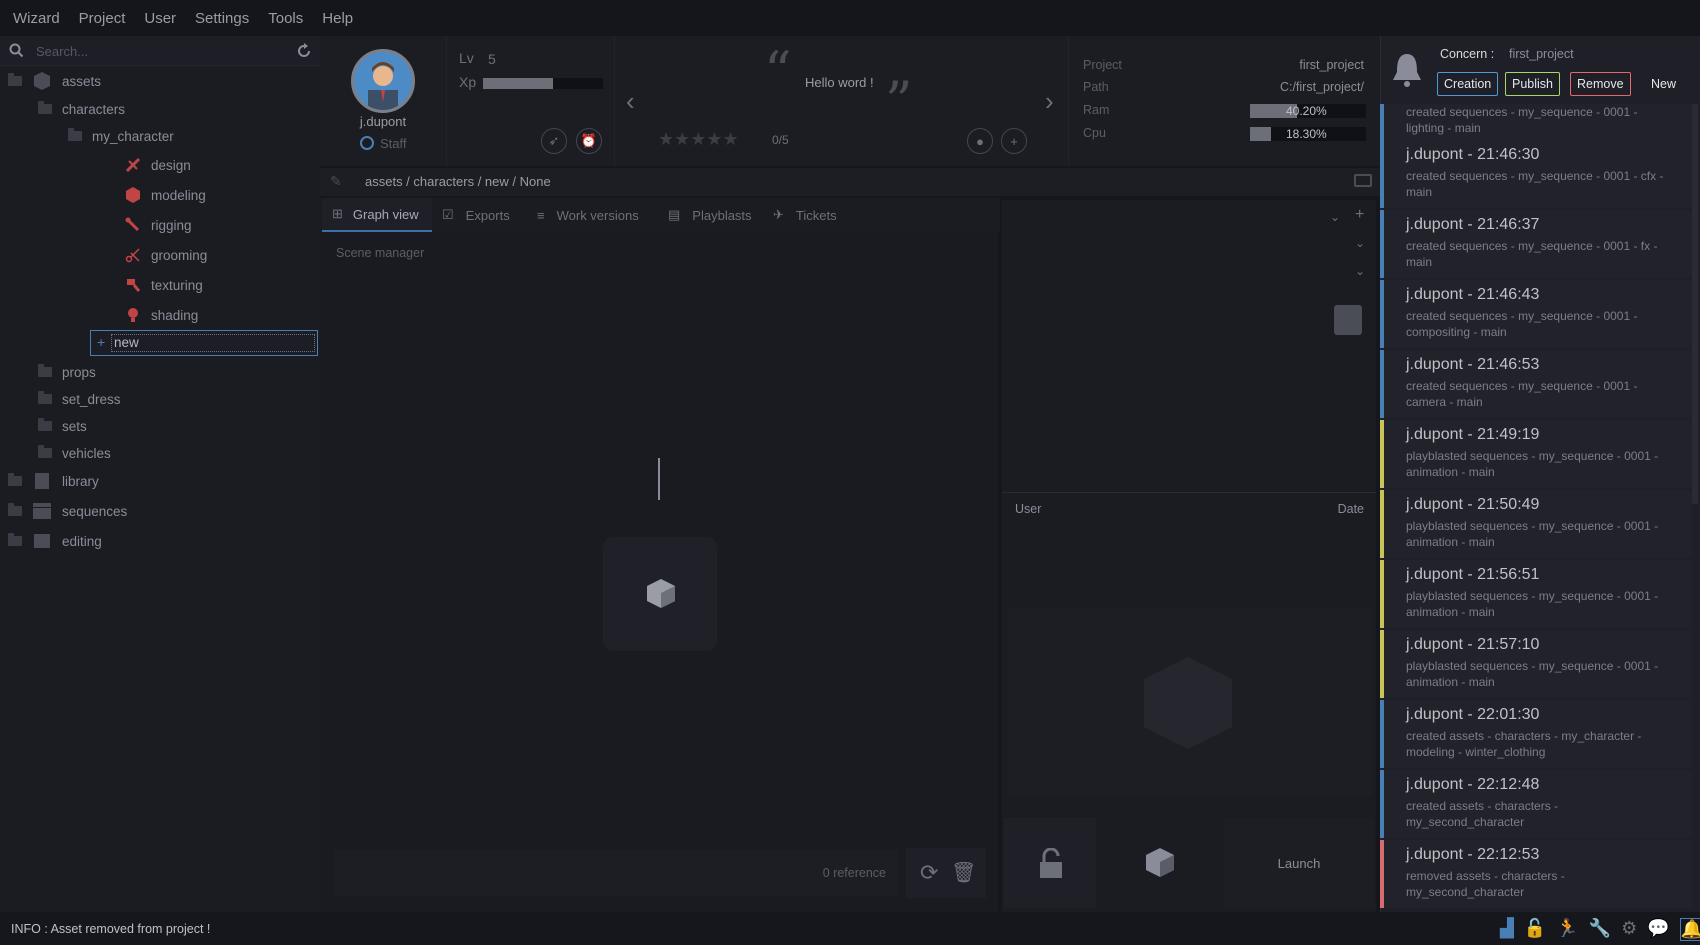 The height and width of the screenshot is (945, 1700). Describe the element at coordinates (1014, 141) in the screenshot. I see `add-quote-button: +` at that location.